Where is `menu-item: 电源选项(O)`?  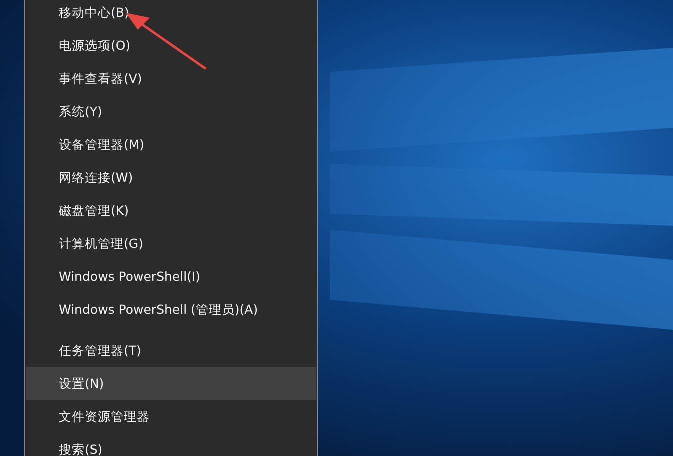
menu-item: 电源选项(O) is located at coordinates (171, 45).